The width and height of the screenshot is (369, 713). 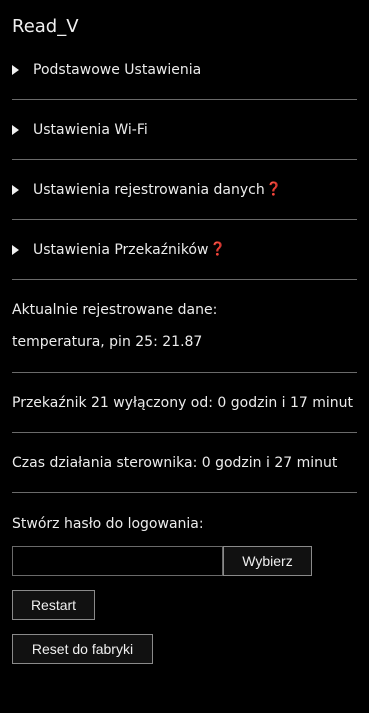 I want to click on restart-button: Restart, so click(x=53, y=605).